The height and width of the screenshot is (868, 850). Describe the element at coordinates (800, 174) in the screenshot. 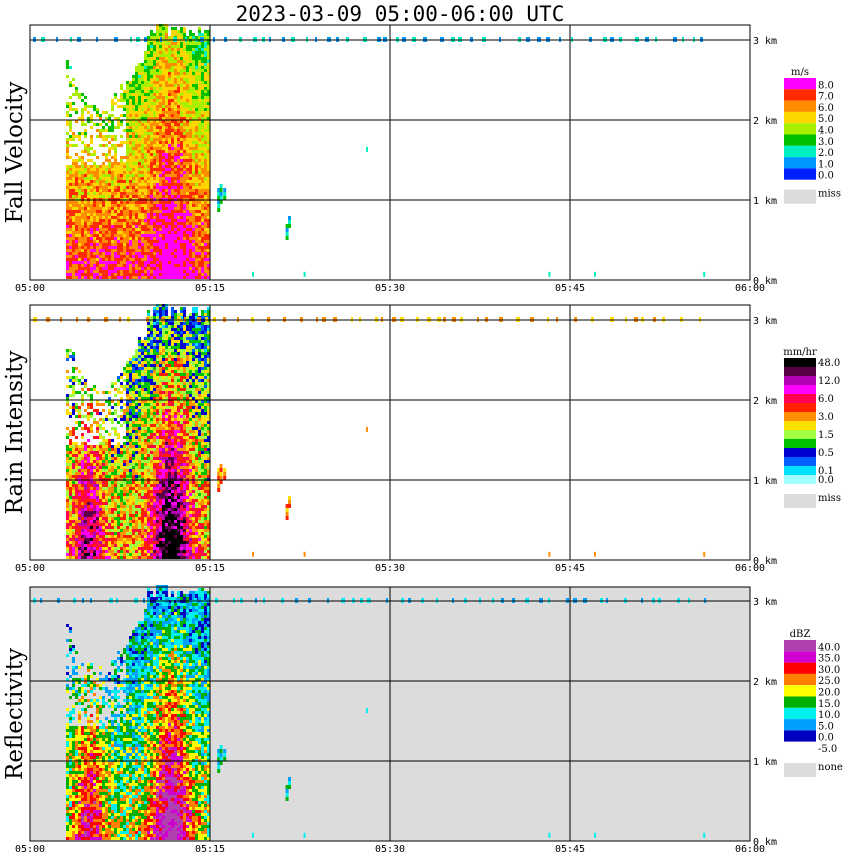

I see `legend-swatch` at that location.